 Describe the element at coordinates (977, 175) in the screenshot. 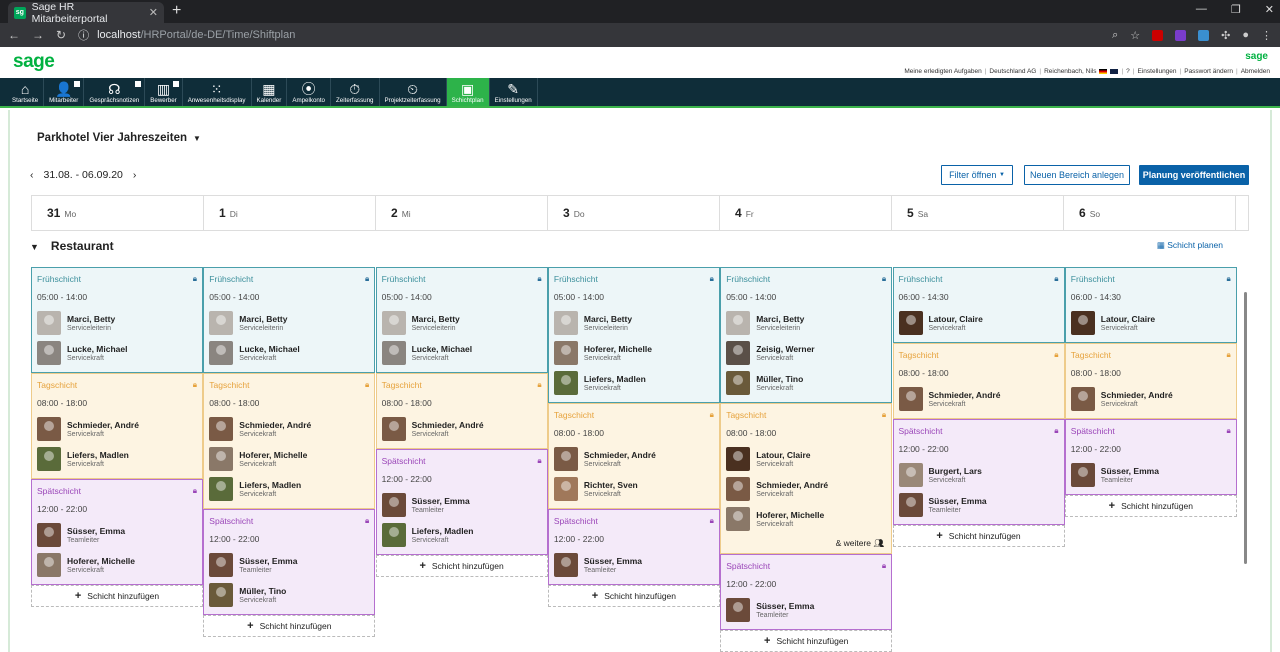

I see `filter-button: Filter öffnen ▼` at that location.